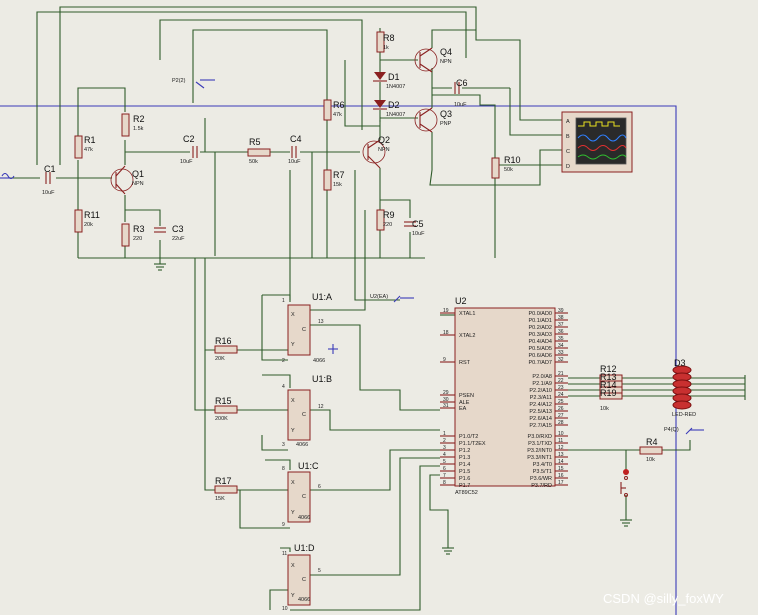 This screenshot has height=615, width=758. What do you see at coordinates (304, 497) in the screenshot?
I see `u1c-pin-c: C` at bounding box center [304, 497].